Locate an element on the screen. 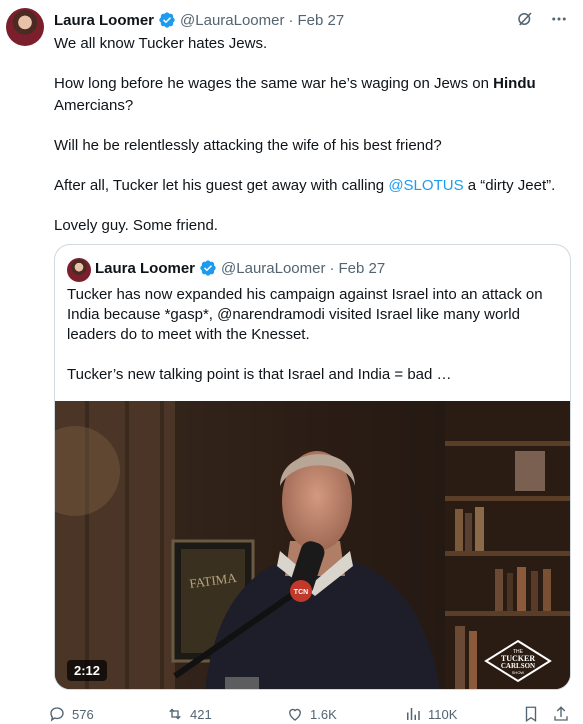 The height and width of the screenshot is (724, 583). quoted-header: Laura Loomer @LauraLoomer · Feb 27 is located at coordinates (240, 268).